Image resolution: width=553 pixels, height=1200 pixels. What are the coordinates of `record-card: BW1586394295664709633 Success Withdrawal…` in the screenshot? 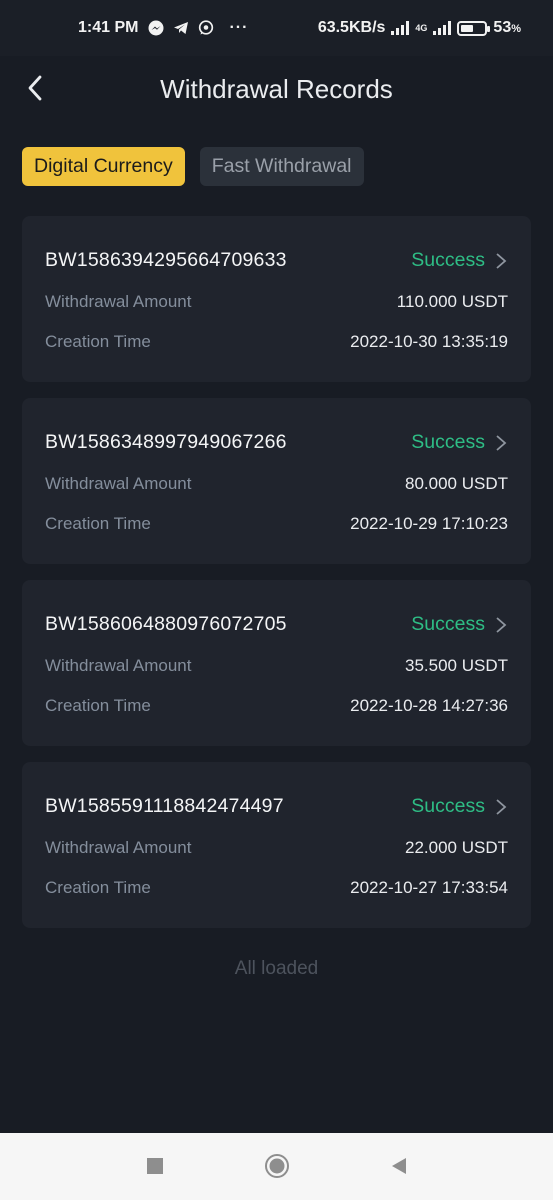 It's located at (276, 299).